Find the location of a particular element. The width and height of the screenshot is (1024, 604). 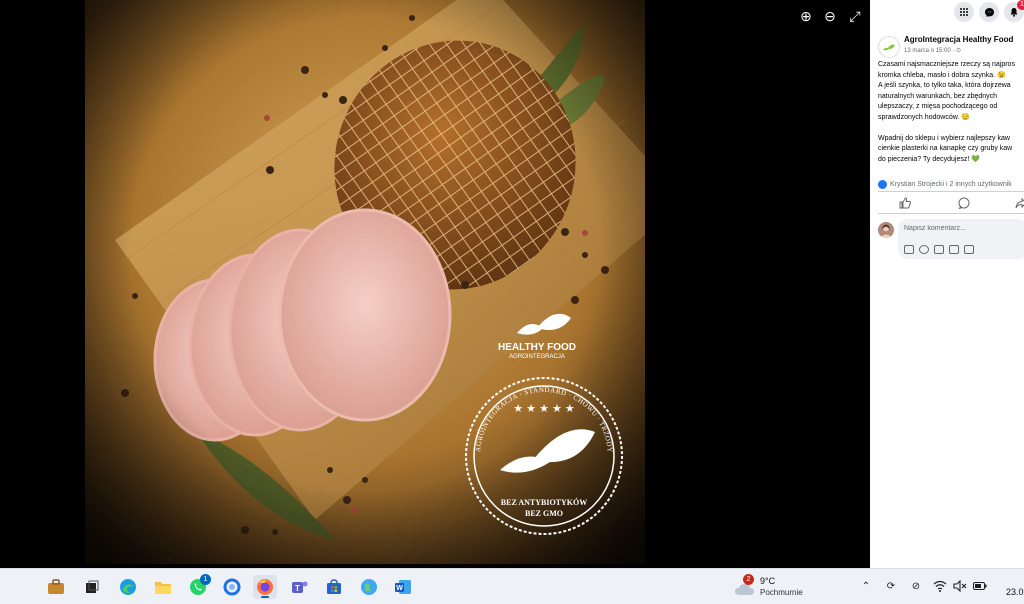

wifi-icon is located at coordinates (940, 586).